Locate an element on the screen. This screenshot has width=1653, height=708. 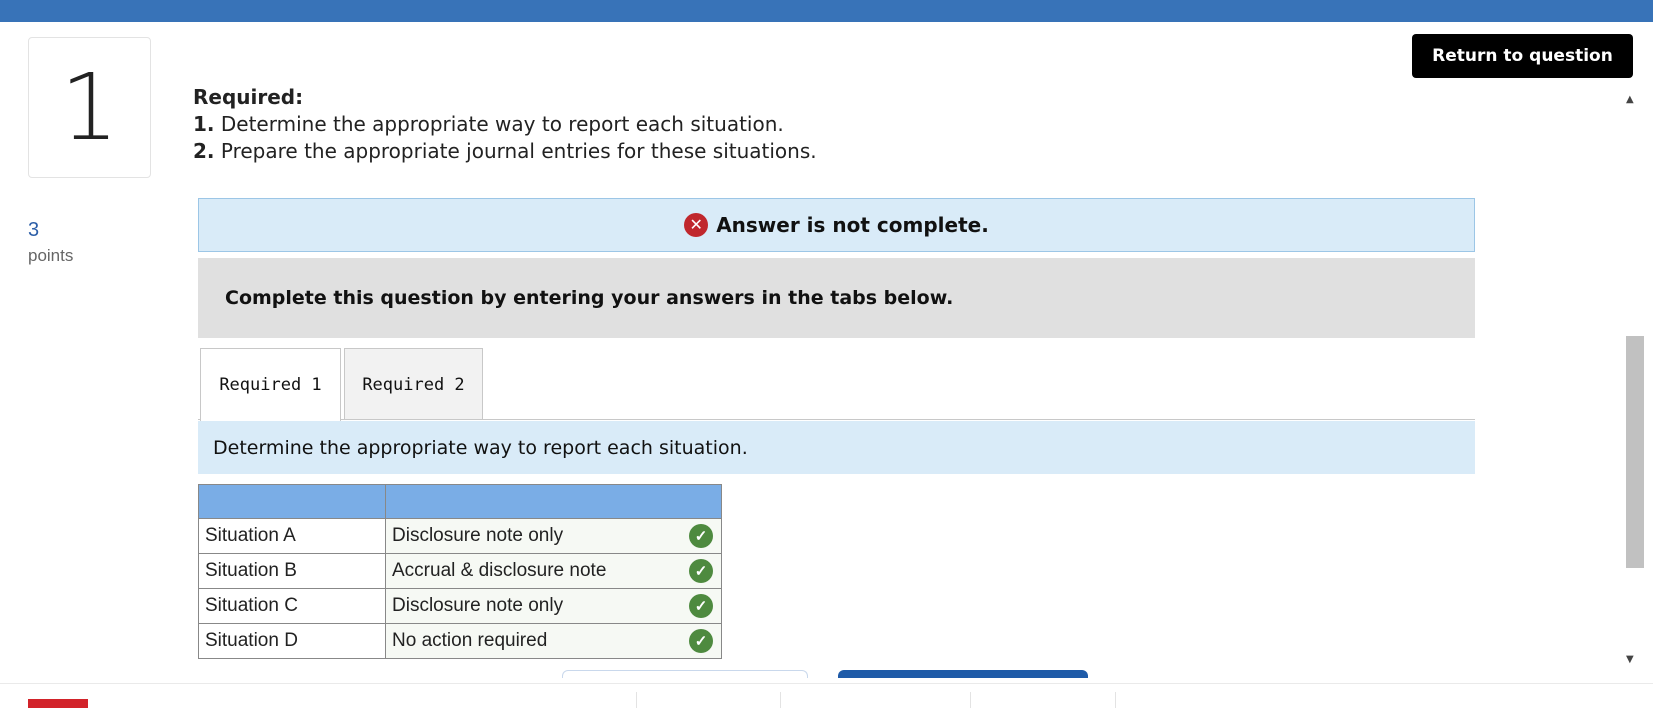
question-number: 1 is located at coordinates (89, 107).